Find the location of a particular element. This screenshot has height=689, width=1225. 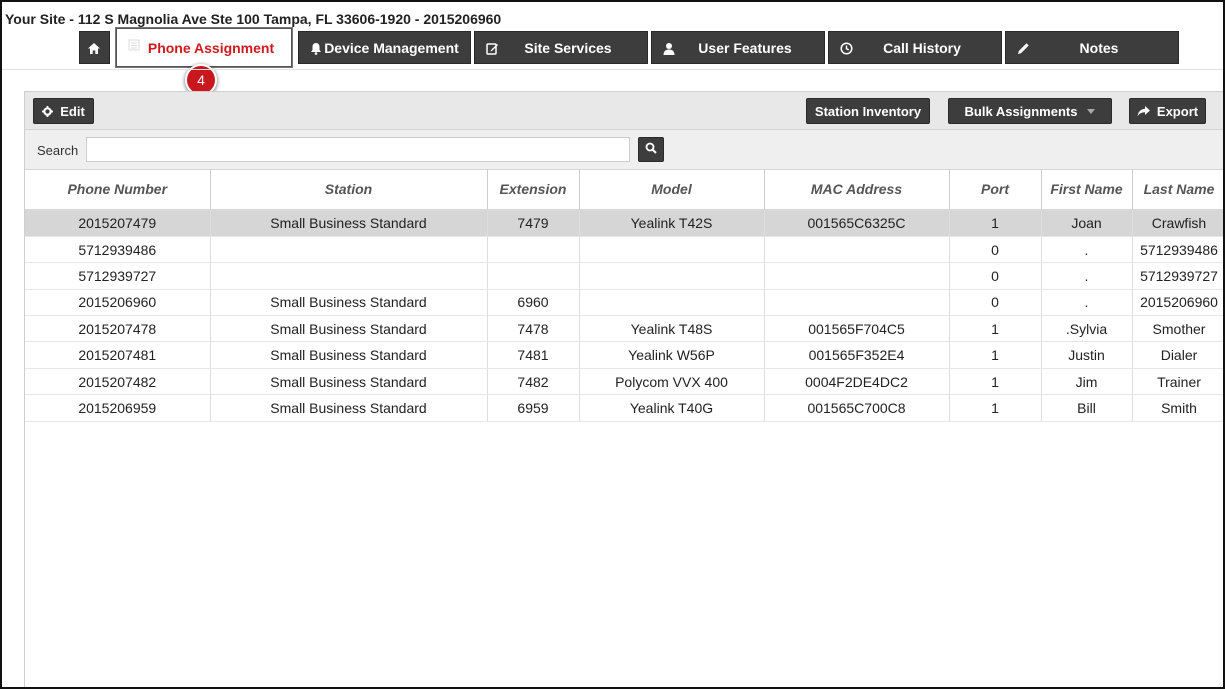

cell-model: Yealink T42S is located at coordinates (672, 223).